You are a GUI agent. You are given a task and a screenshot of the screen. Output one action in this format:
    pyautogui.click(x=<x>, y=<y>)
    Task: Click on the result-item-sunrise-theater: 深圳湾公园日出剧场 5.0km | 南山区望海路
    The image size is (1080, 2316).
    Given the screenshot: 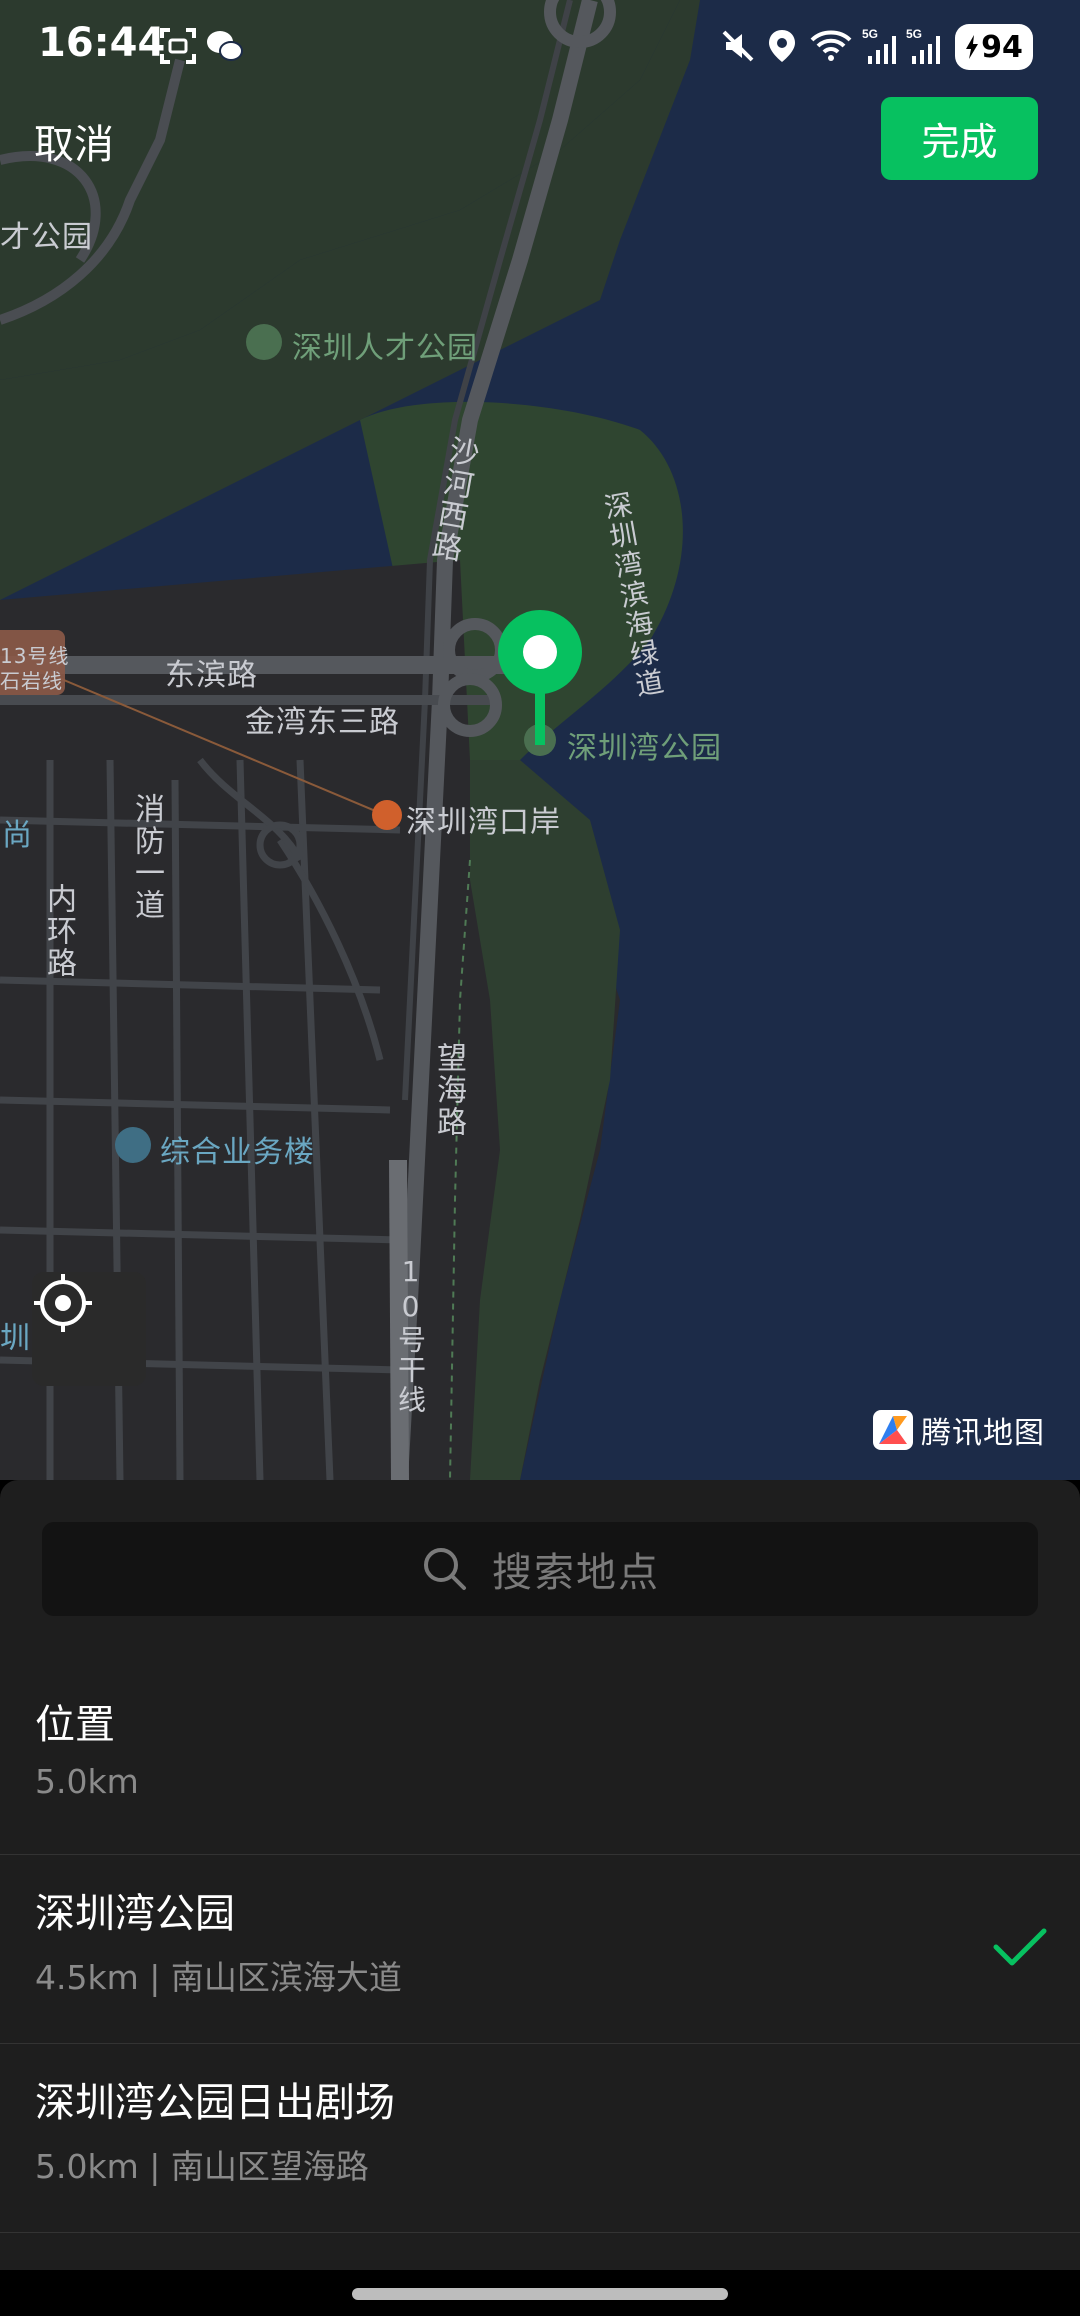 What is the action you would take?
    pyautogui.click(x=540, y=2138)
    